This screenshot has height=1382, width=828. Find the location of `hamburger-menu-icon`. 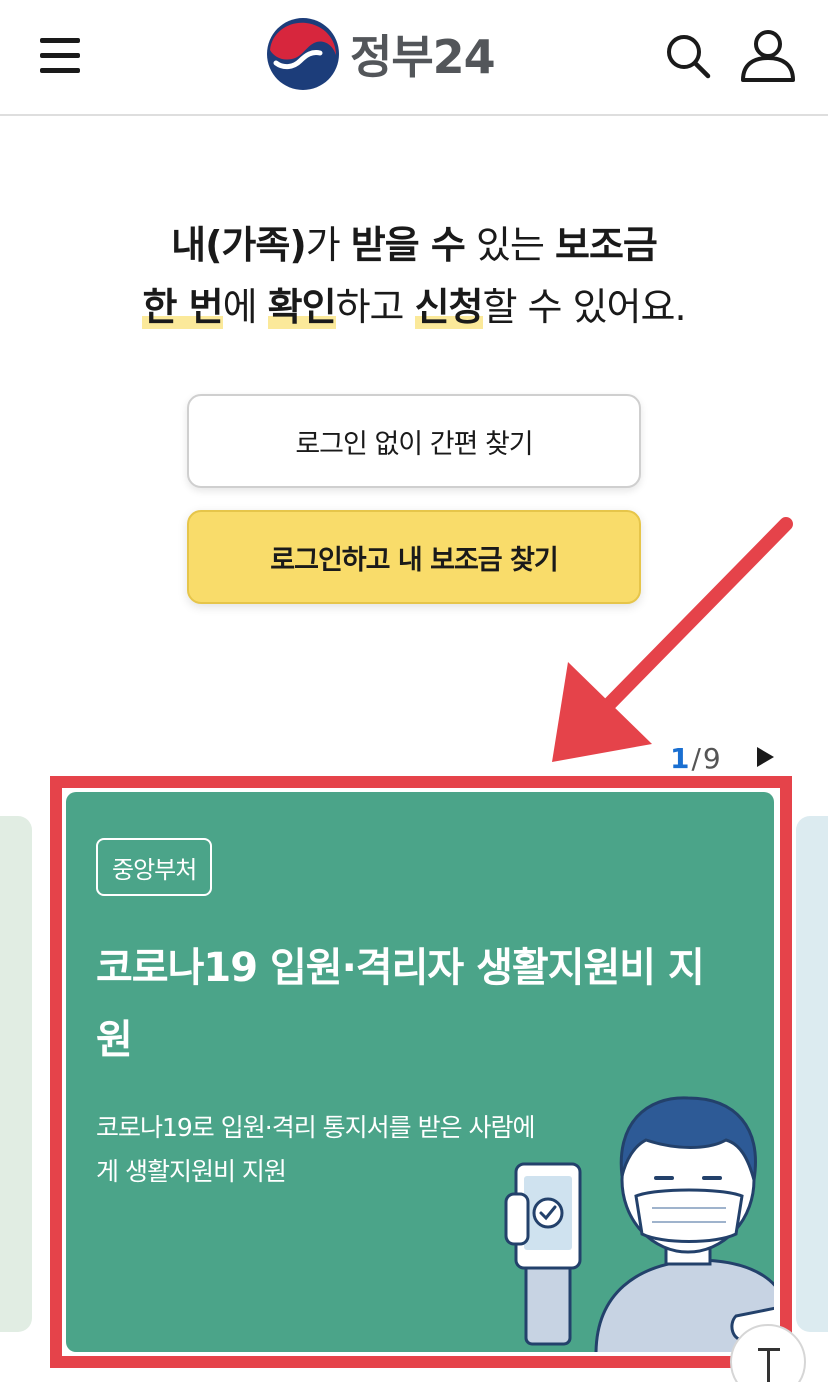

hamburger-menu-icon is located at coordinates (60, 56).